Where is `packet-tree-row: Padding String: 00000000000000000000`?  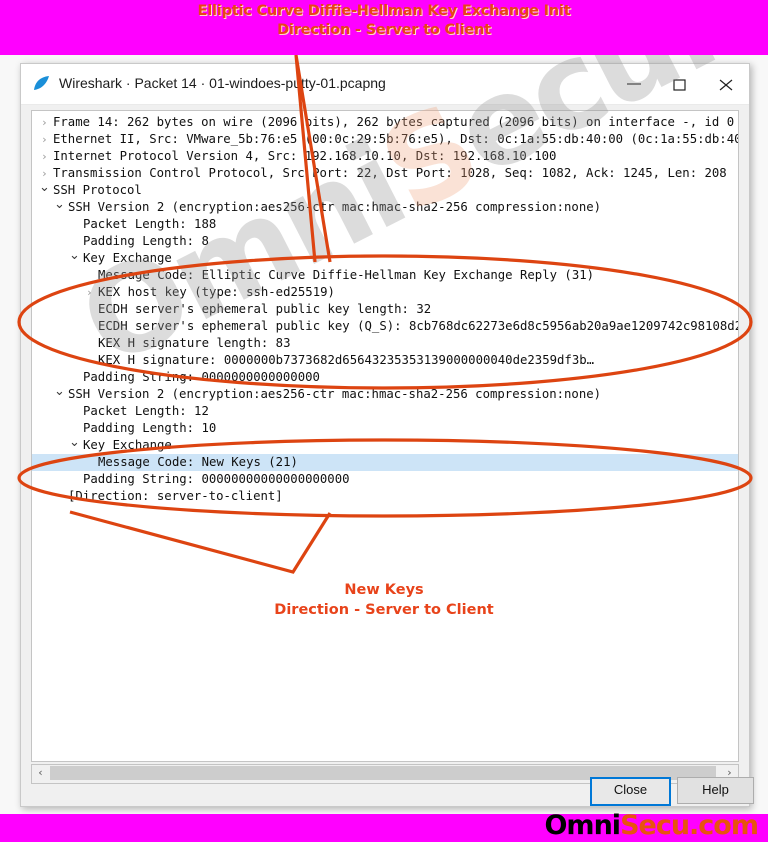 packet-tree-row: Padding String: 00000000000000000000 is located at coordinates (385, 479).